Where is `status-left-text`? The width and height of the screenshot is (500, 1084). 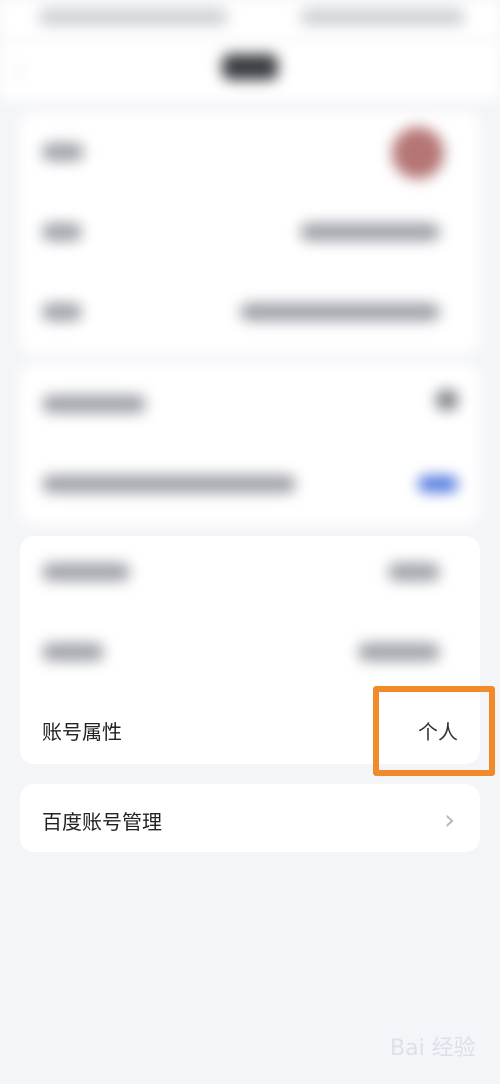 status-left-text is located at coordinates (133, 17).